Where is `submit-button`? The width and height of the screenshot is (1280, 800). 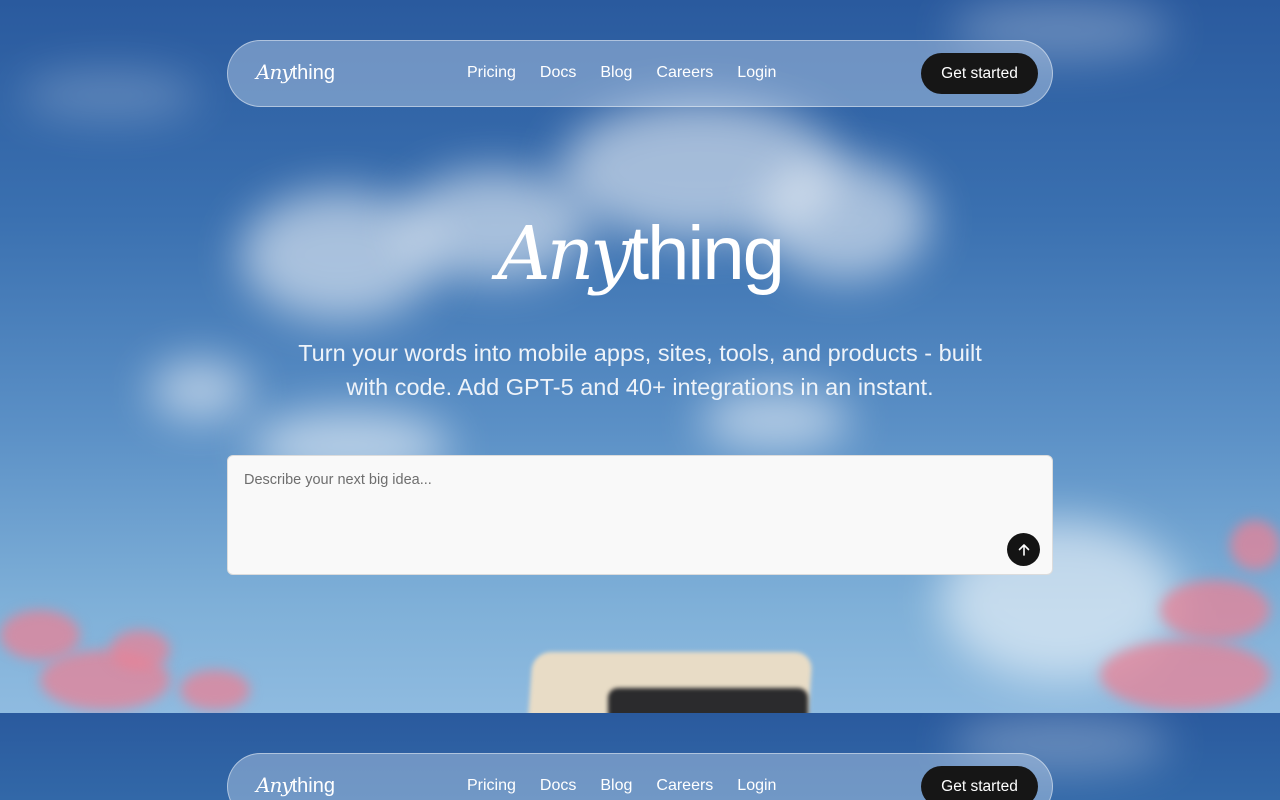
submit-button is located at coordinates (1023, 549).